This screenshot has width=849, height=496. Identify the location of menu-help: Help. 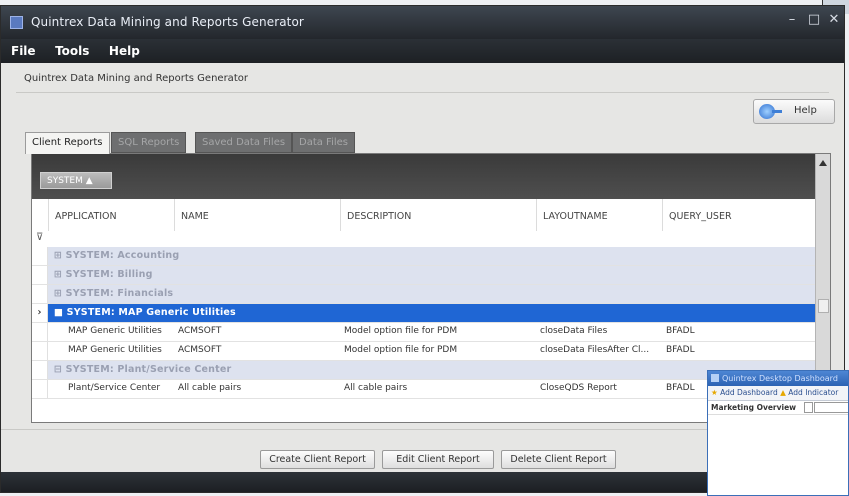
(124, 48).